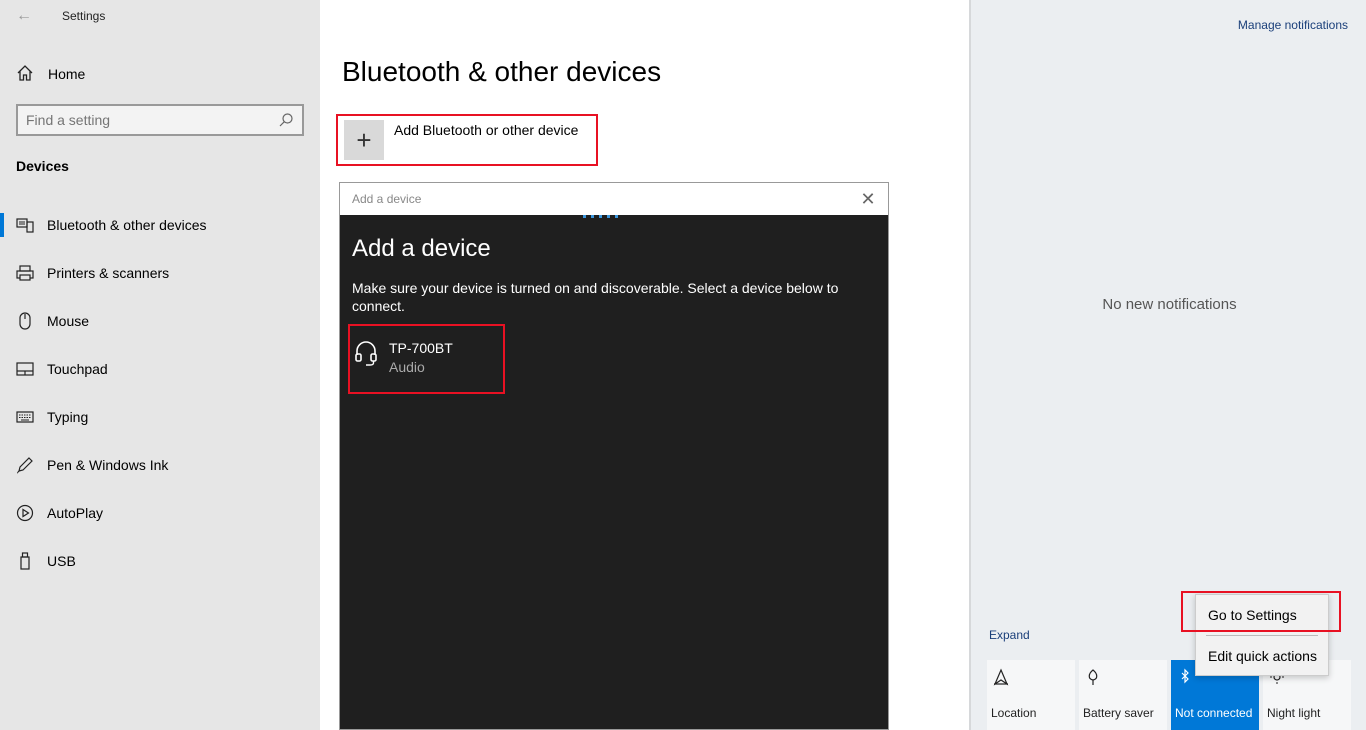 This screenshot has height=730, width=1366. I want to click on sidebar-item-pen: Pen & Windows Ink, so click(160, 465).